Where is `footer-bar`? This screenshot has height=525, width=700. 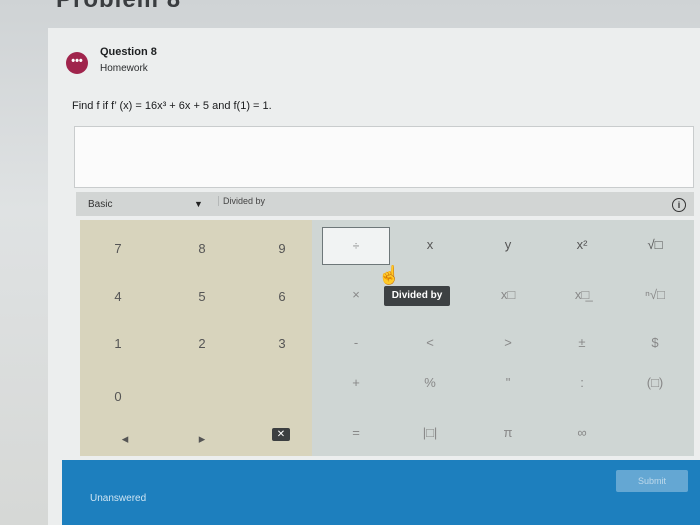
footer-bar is located at coordinates (381, 492).